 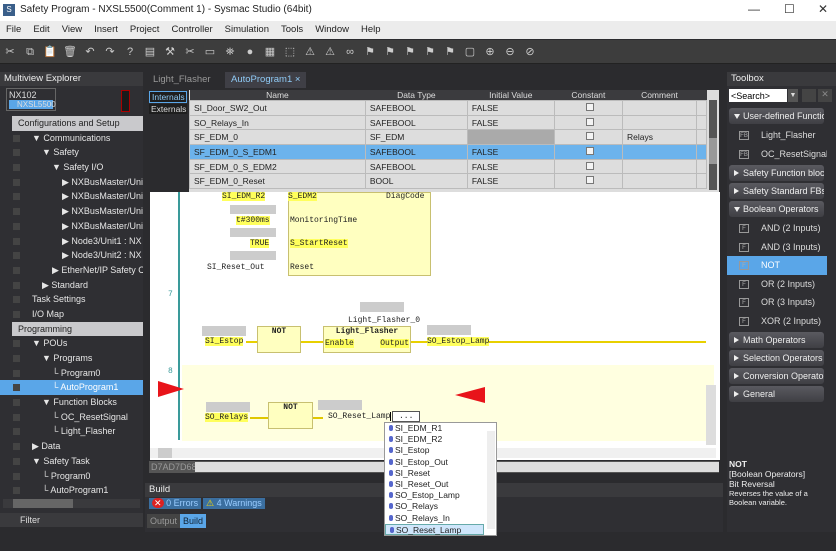 I want to click on variable-row: SO_Relays_In SAFEBOOL FALSE, so click(x=448, y=122).